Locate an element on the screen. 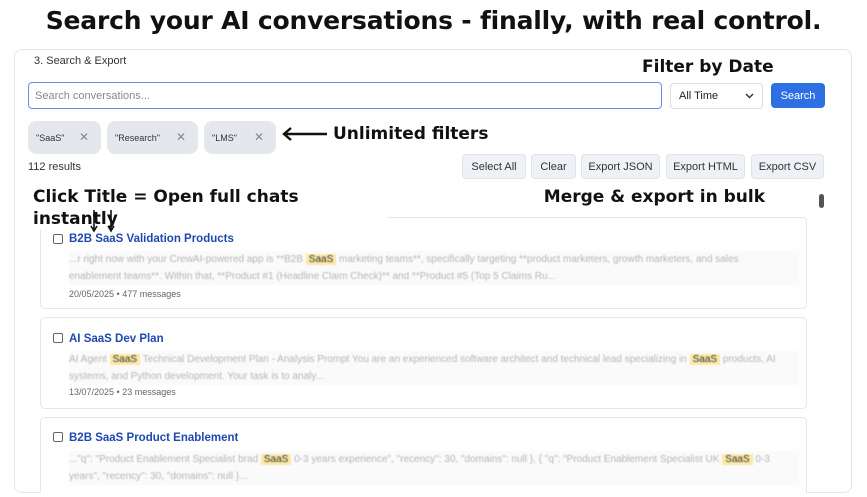 The image size is (867, 497). result-meta: 13/07/2025 • 23 messages is located at coordinates (122, 392).